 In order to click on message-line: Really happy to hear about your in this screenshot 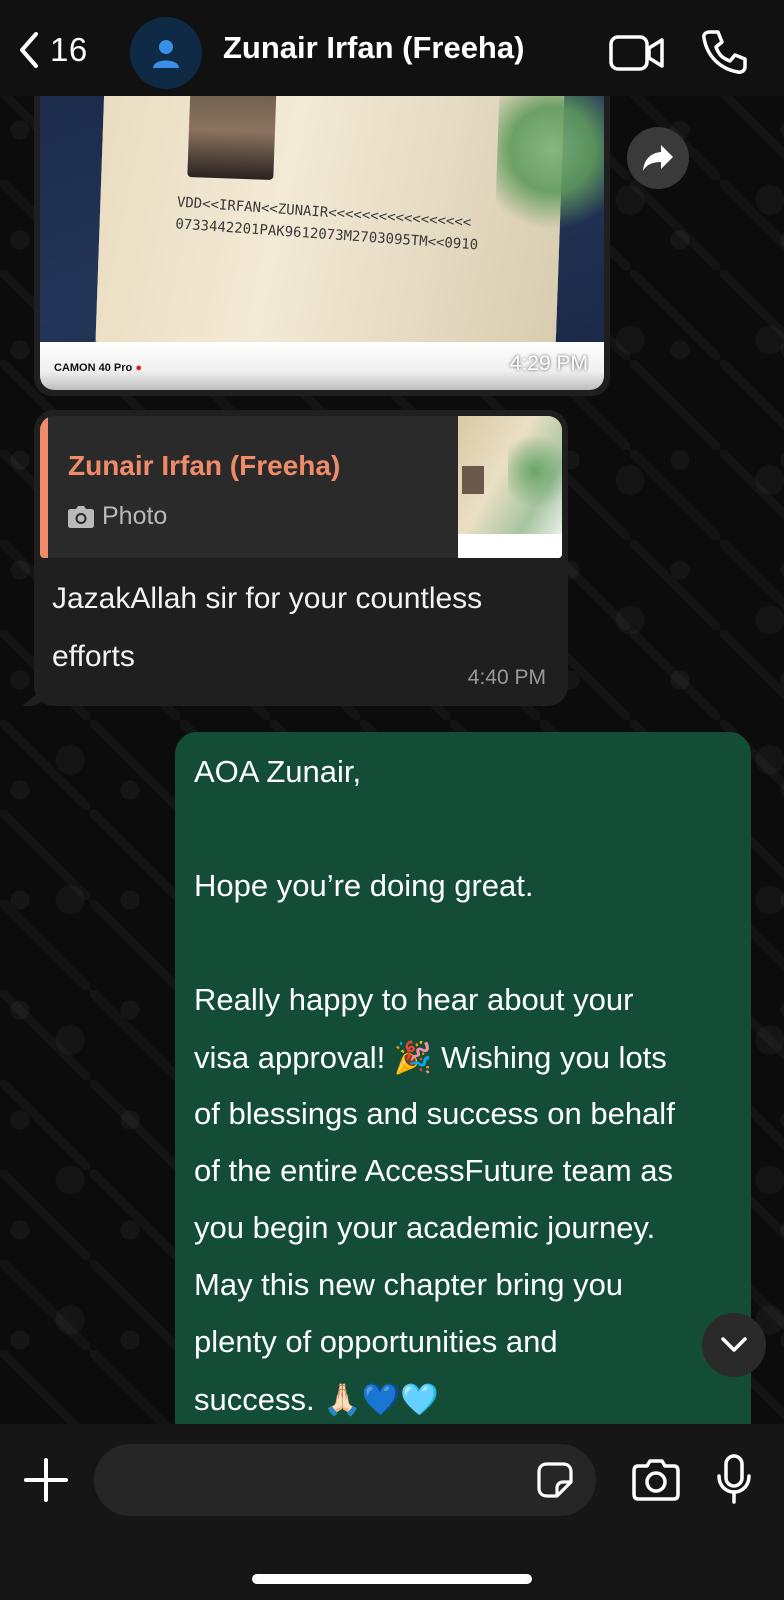, I will do `click(414, 999)`.